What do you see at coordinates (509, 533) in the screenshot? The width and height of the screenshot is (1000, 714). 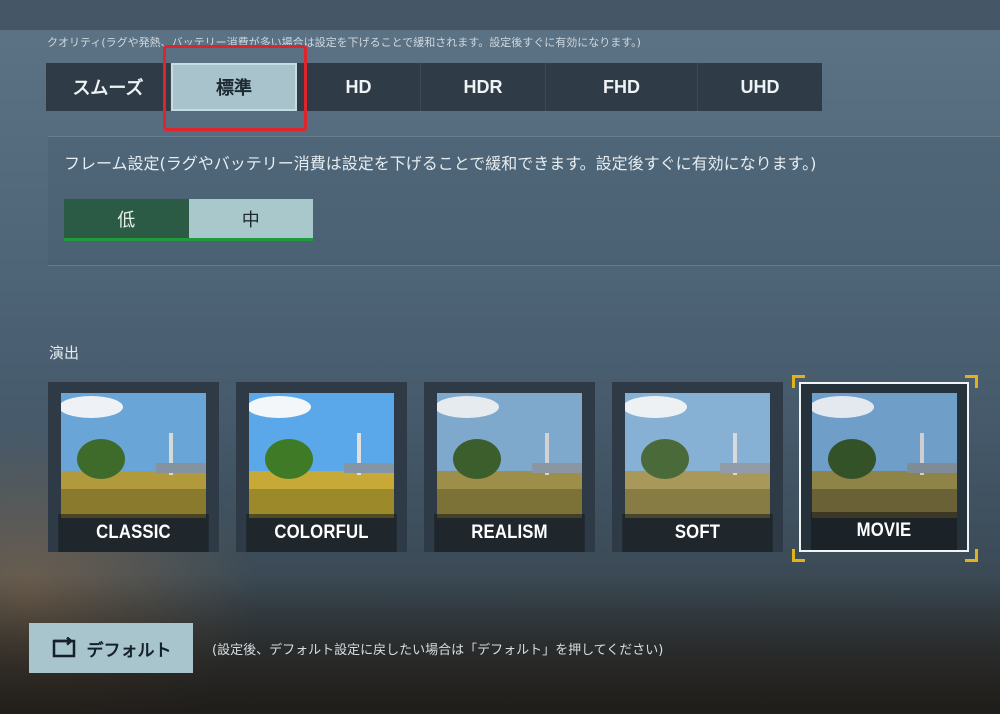 I see `effect-label-realism: REALISM` at bounding box center [509, 533].